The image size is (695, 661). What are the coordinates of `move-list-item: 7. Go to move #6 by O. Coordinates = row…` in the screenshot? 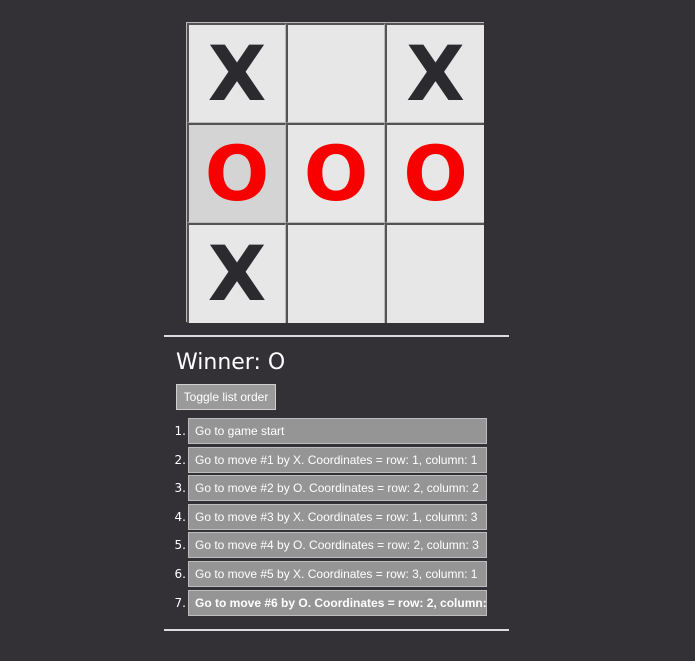 It's located at (329, 604).